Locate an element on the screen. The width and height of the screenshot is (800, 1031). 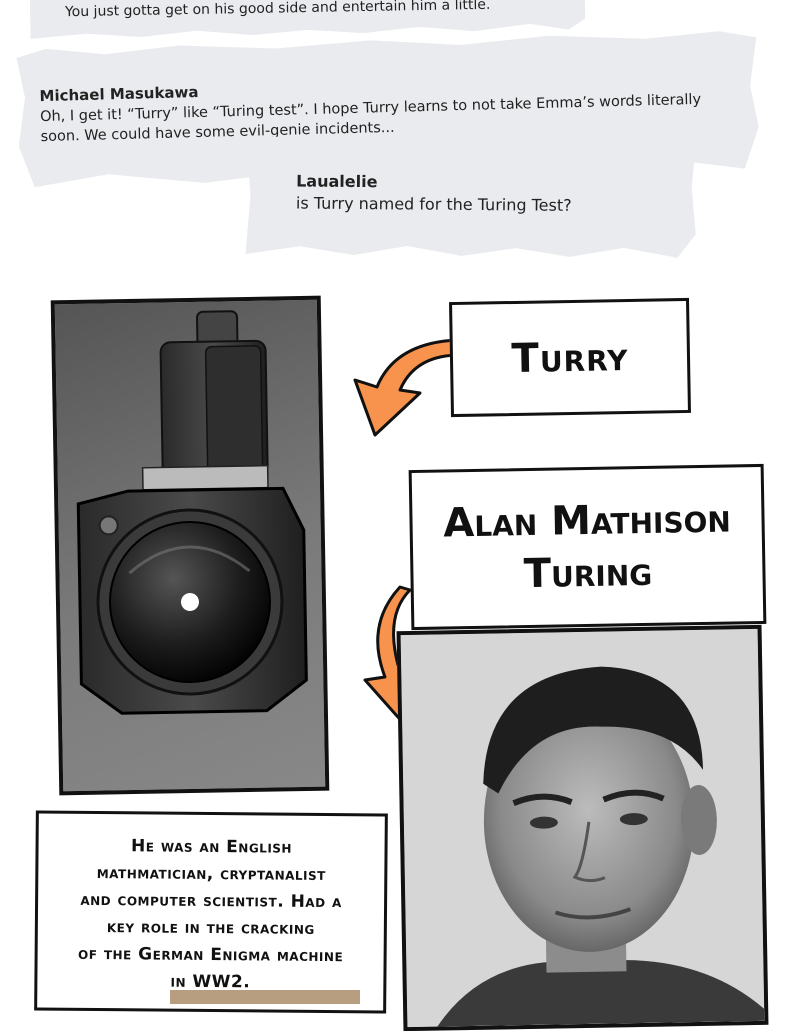
bio-line-5: of the German Enigma machine is located at coordinates (210, 955).